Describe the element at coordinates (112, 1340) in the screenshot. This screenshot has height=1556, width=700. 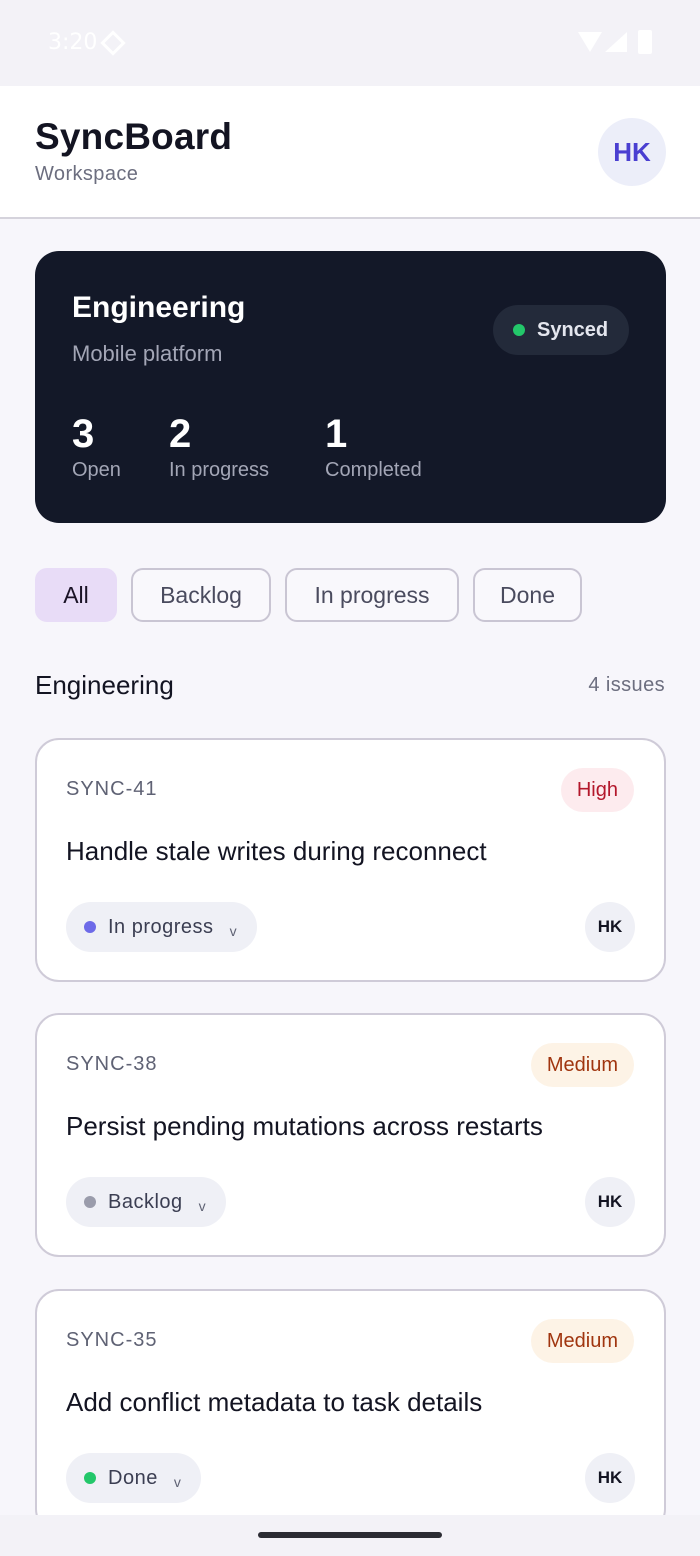
I see `issue-id: SYNC-35` at that location.